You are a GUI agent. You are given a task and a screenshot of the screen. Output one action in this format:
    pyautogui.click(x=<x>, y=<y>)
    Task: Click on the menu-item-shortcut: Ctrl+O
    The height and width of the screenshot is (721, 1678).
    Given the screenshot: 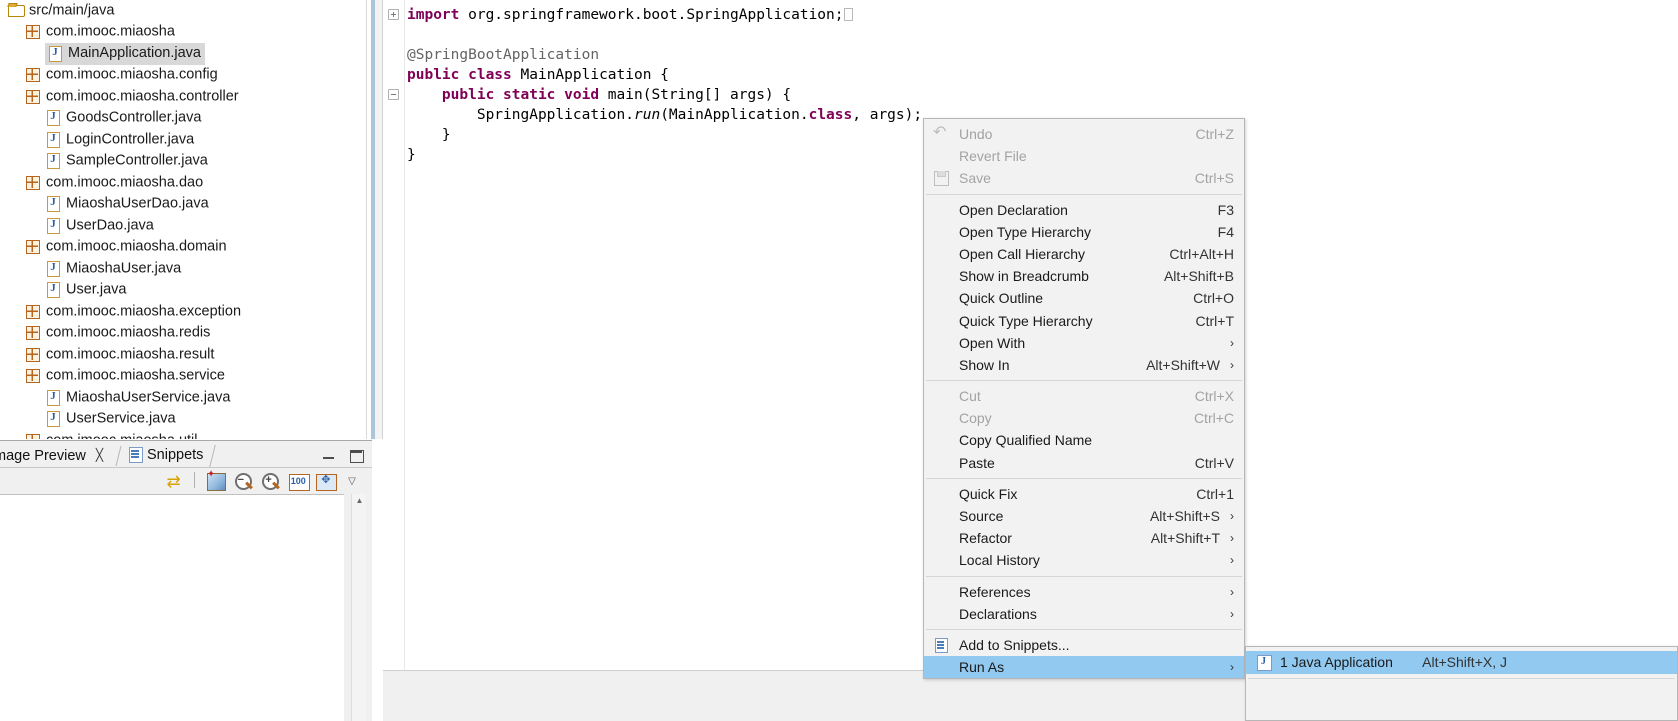 What is the action you would take?
    pyautogui.click(x=1213, y=298)
    